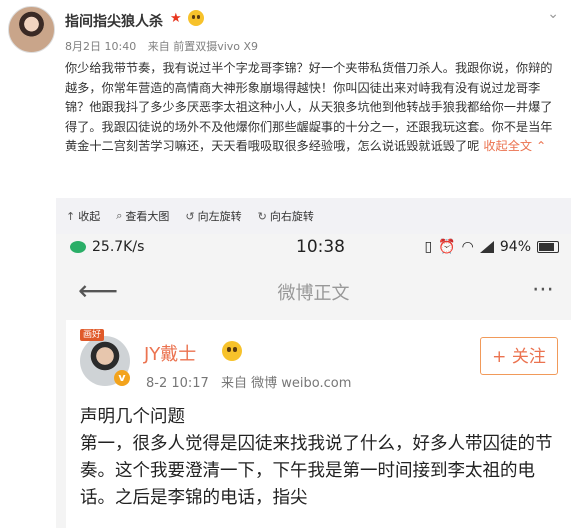 The width and height of the screenshot is (571, 528). Describe the element at coordinates (428, 247) in the screenshot. I see `vibrate-icon: ▯` at that location.